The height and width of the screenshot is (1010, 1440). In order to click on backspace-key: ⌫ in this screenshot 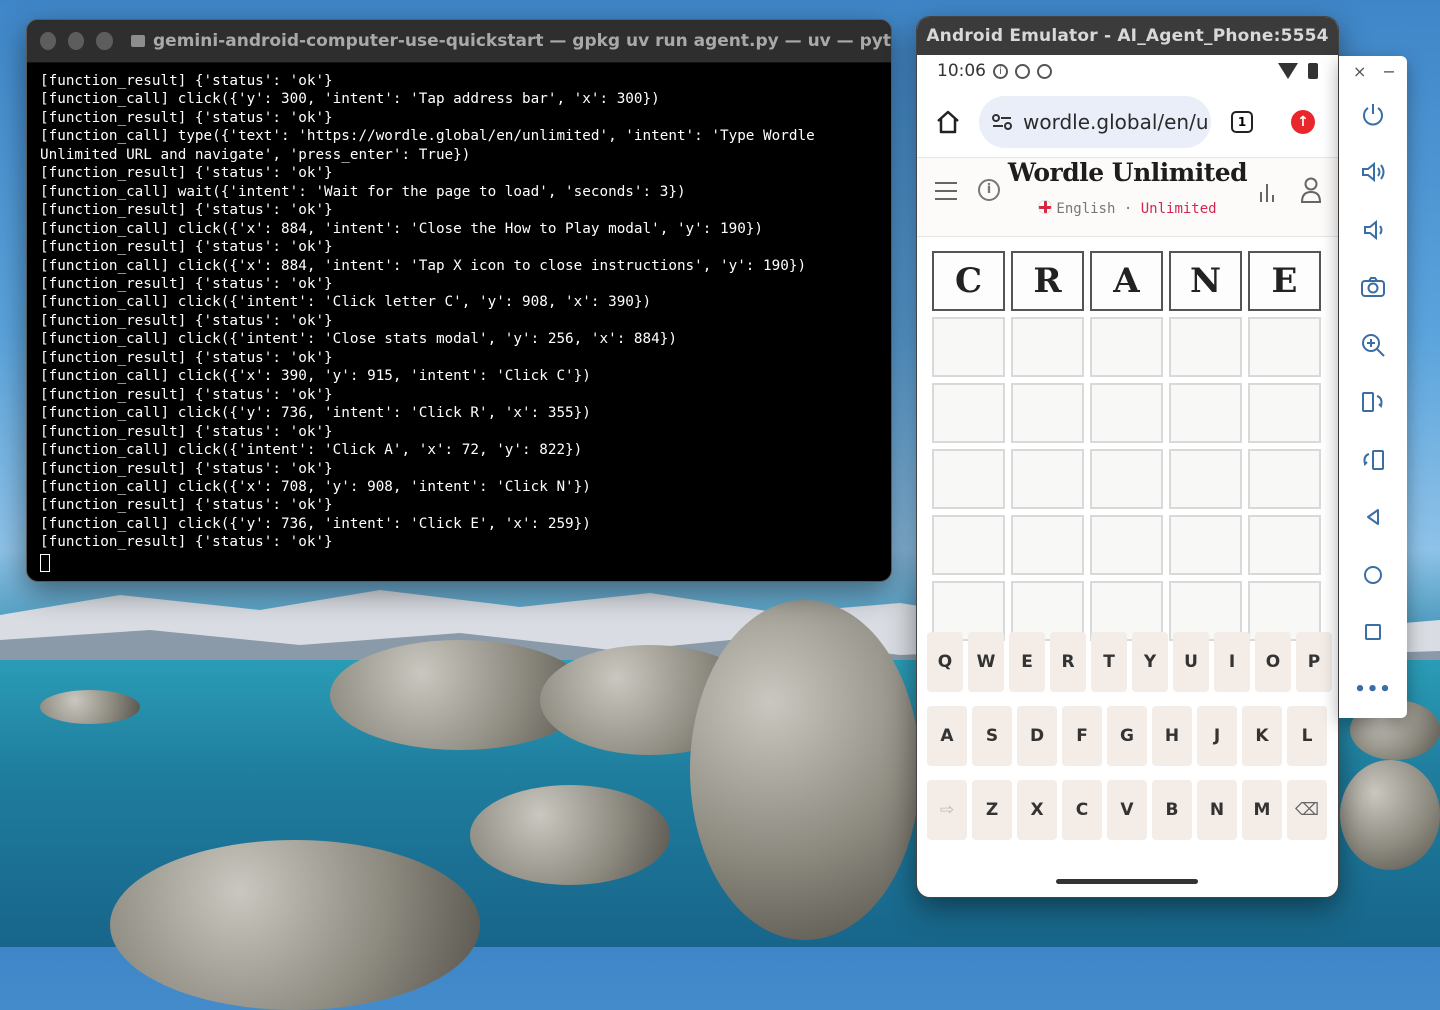, I will do `click(1307, 810)`.